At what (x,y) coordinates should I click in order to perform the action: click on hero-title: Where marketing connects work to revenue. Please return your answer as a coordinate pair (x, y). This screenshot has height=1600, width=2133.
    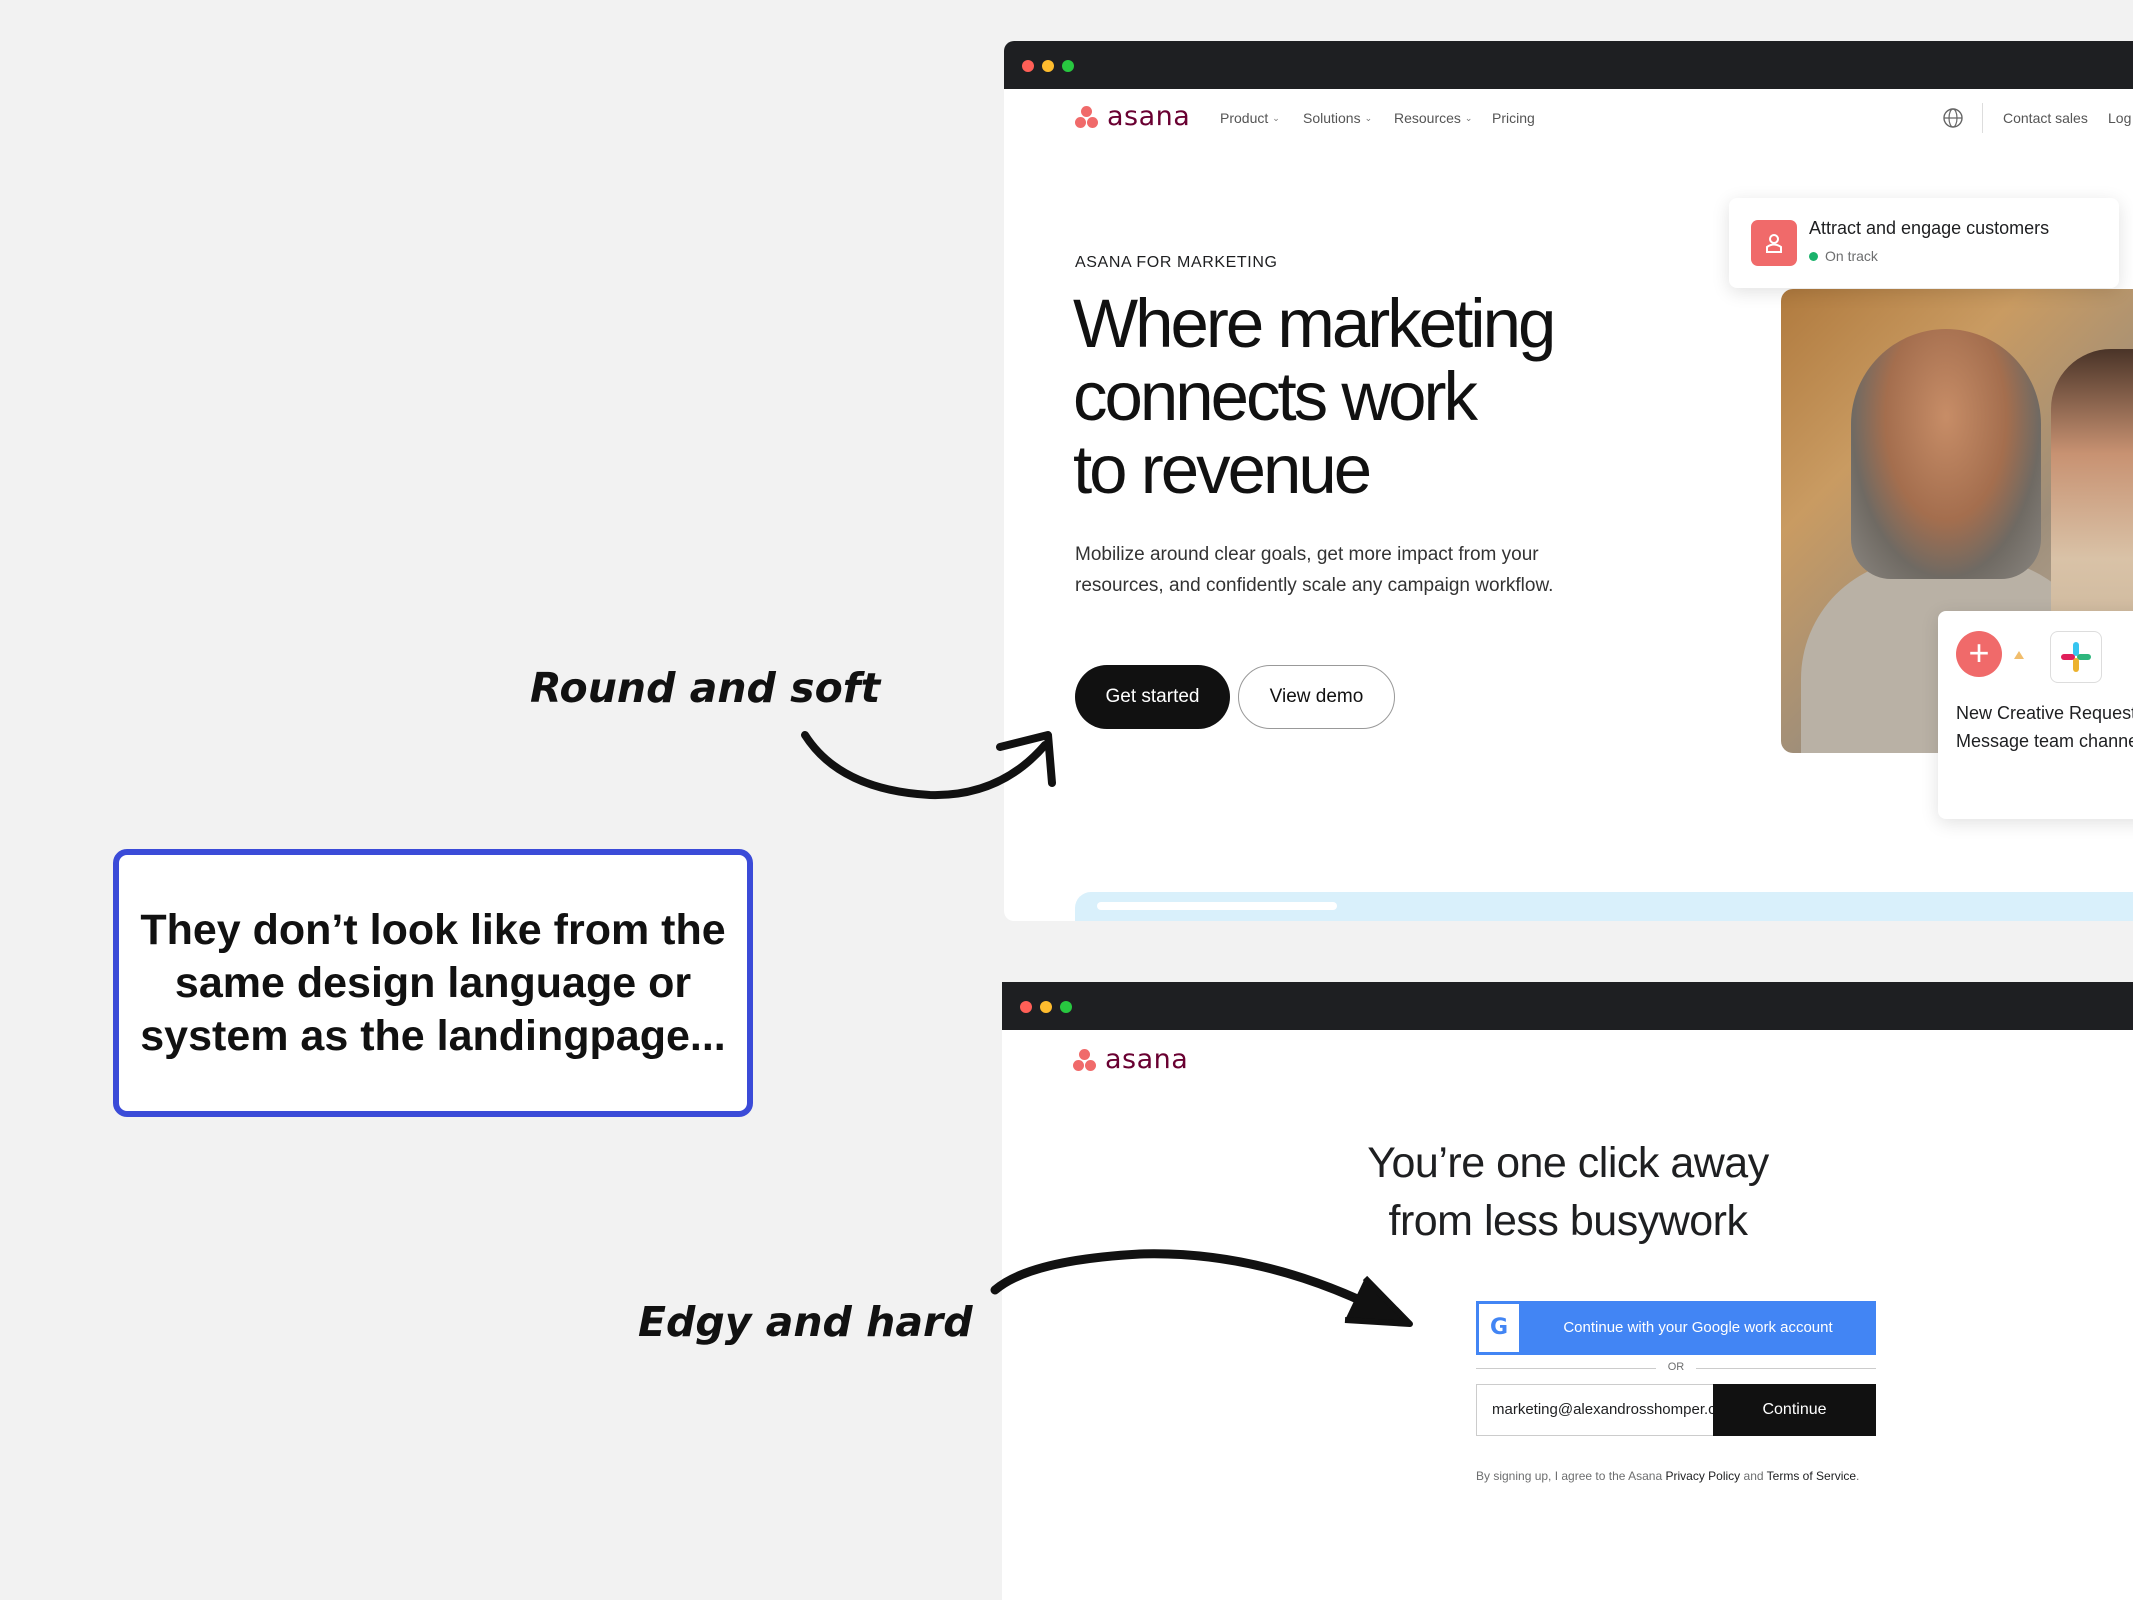
    Looking at the image, I should click on (1353, 396).